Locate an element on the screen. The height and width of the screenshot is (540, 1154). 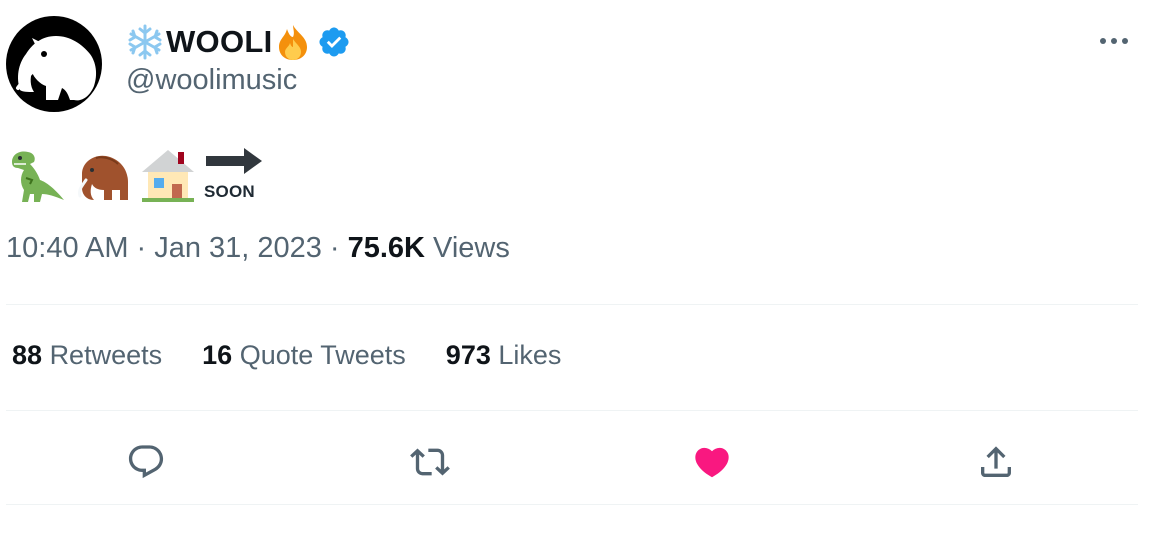
tweet-time: 10:40 AM is located at coordinates (67, 248).